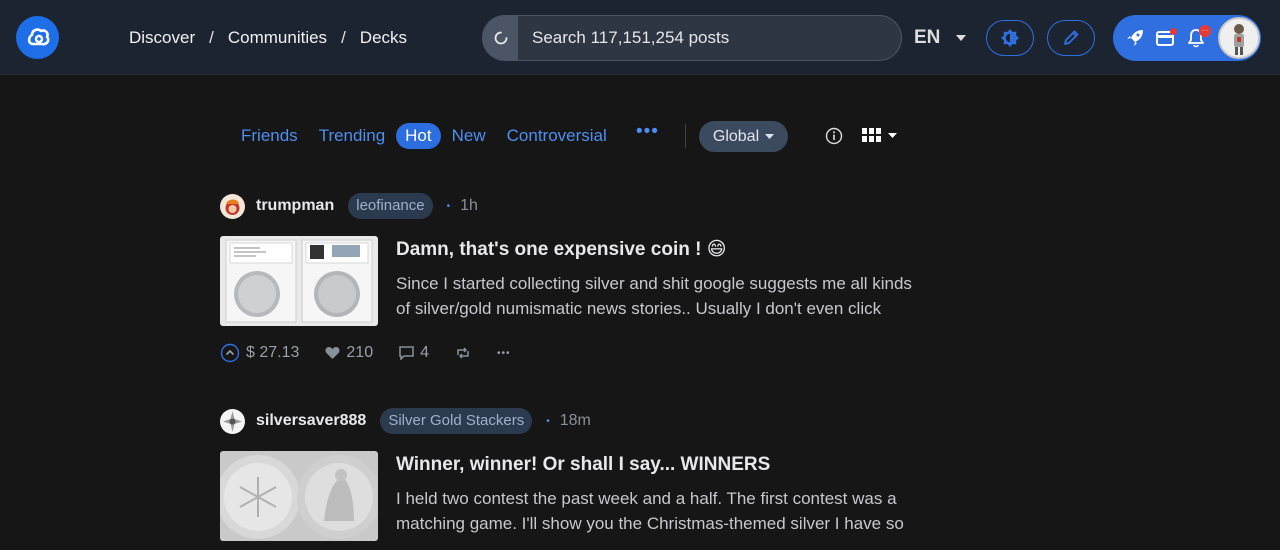  I want to click on payout-value: $ 27.13, so click(272, 353).